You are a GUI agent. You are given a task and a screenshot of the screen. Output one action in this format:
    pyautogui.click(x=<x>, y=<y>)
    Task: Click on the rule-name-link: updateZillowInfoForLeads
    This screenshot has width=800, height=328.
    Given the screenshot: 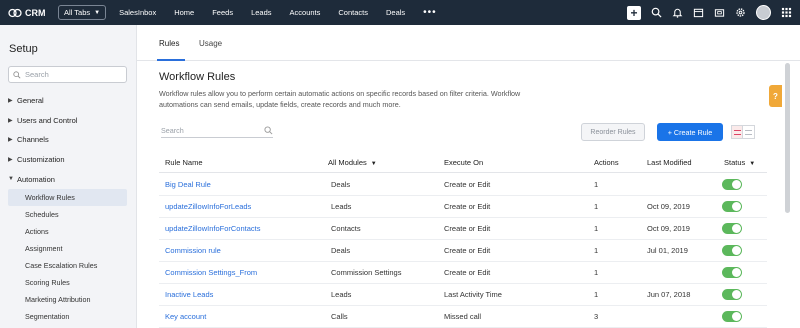 What is the action you would take?
    pyautogui.click(x=208, y=206)
    